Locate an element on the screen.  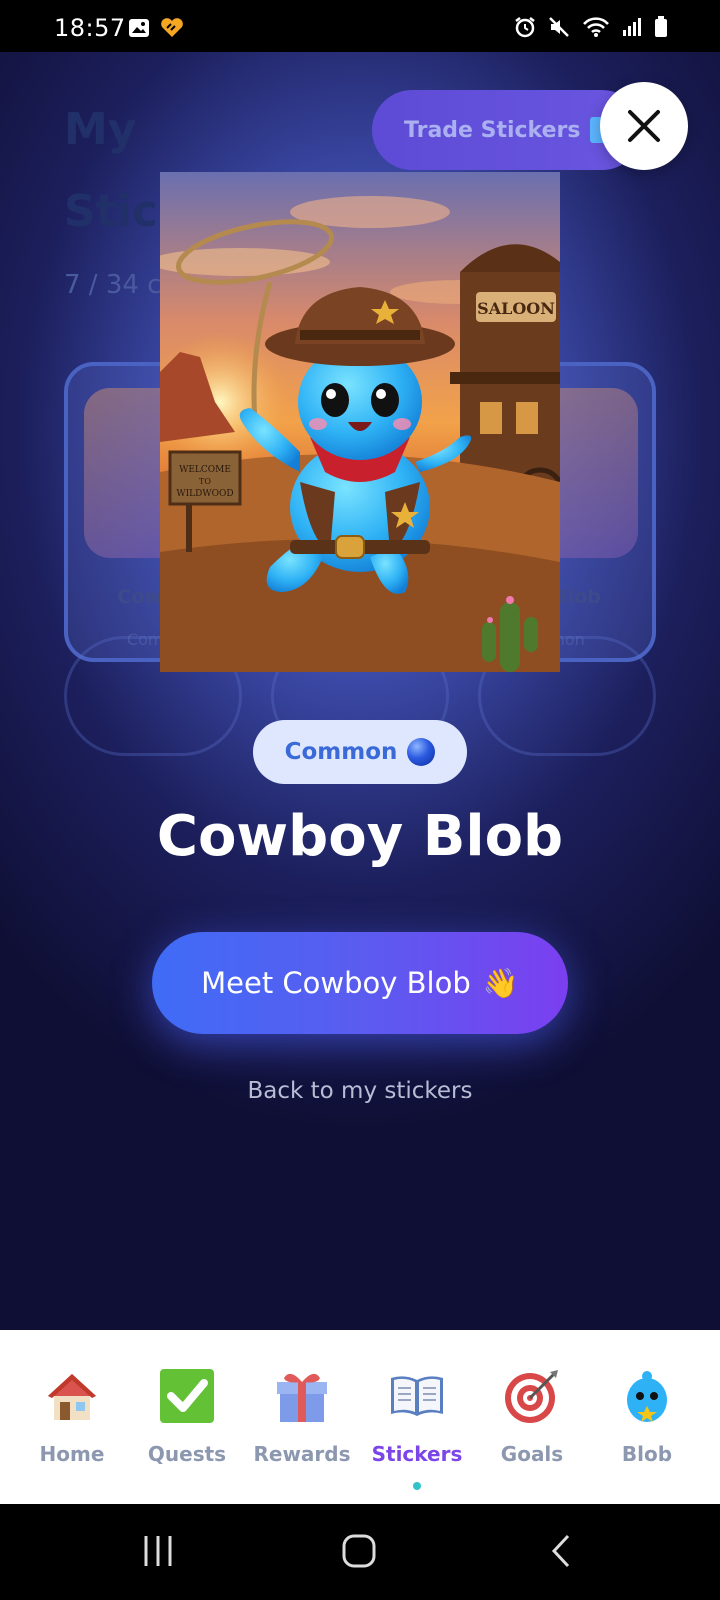
nav-item-quests: Quests is located at coordinates (187, 1416).